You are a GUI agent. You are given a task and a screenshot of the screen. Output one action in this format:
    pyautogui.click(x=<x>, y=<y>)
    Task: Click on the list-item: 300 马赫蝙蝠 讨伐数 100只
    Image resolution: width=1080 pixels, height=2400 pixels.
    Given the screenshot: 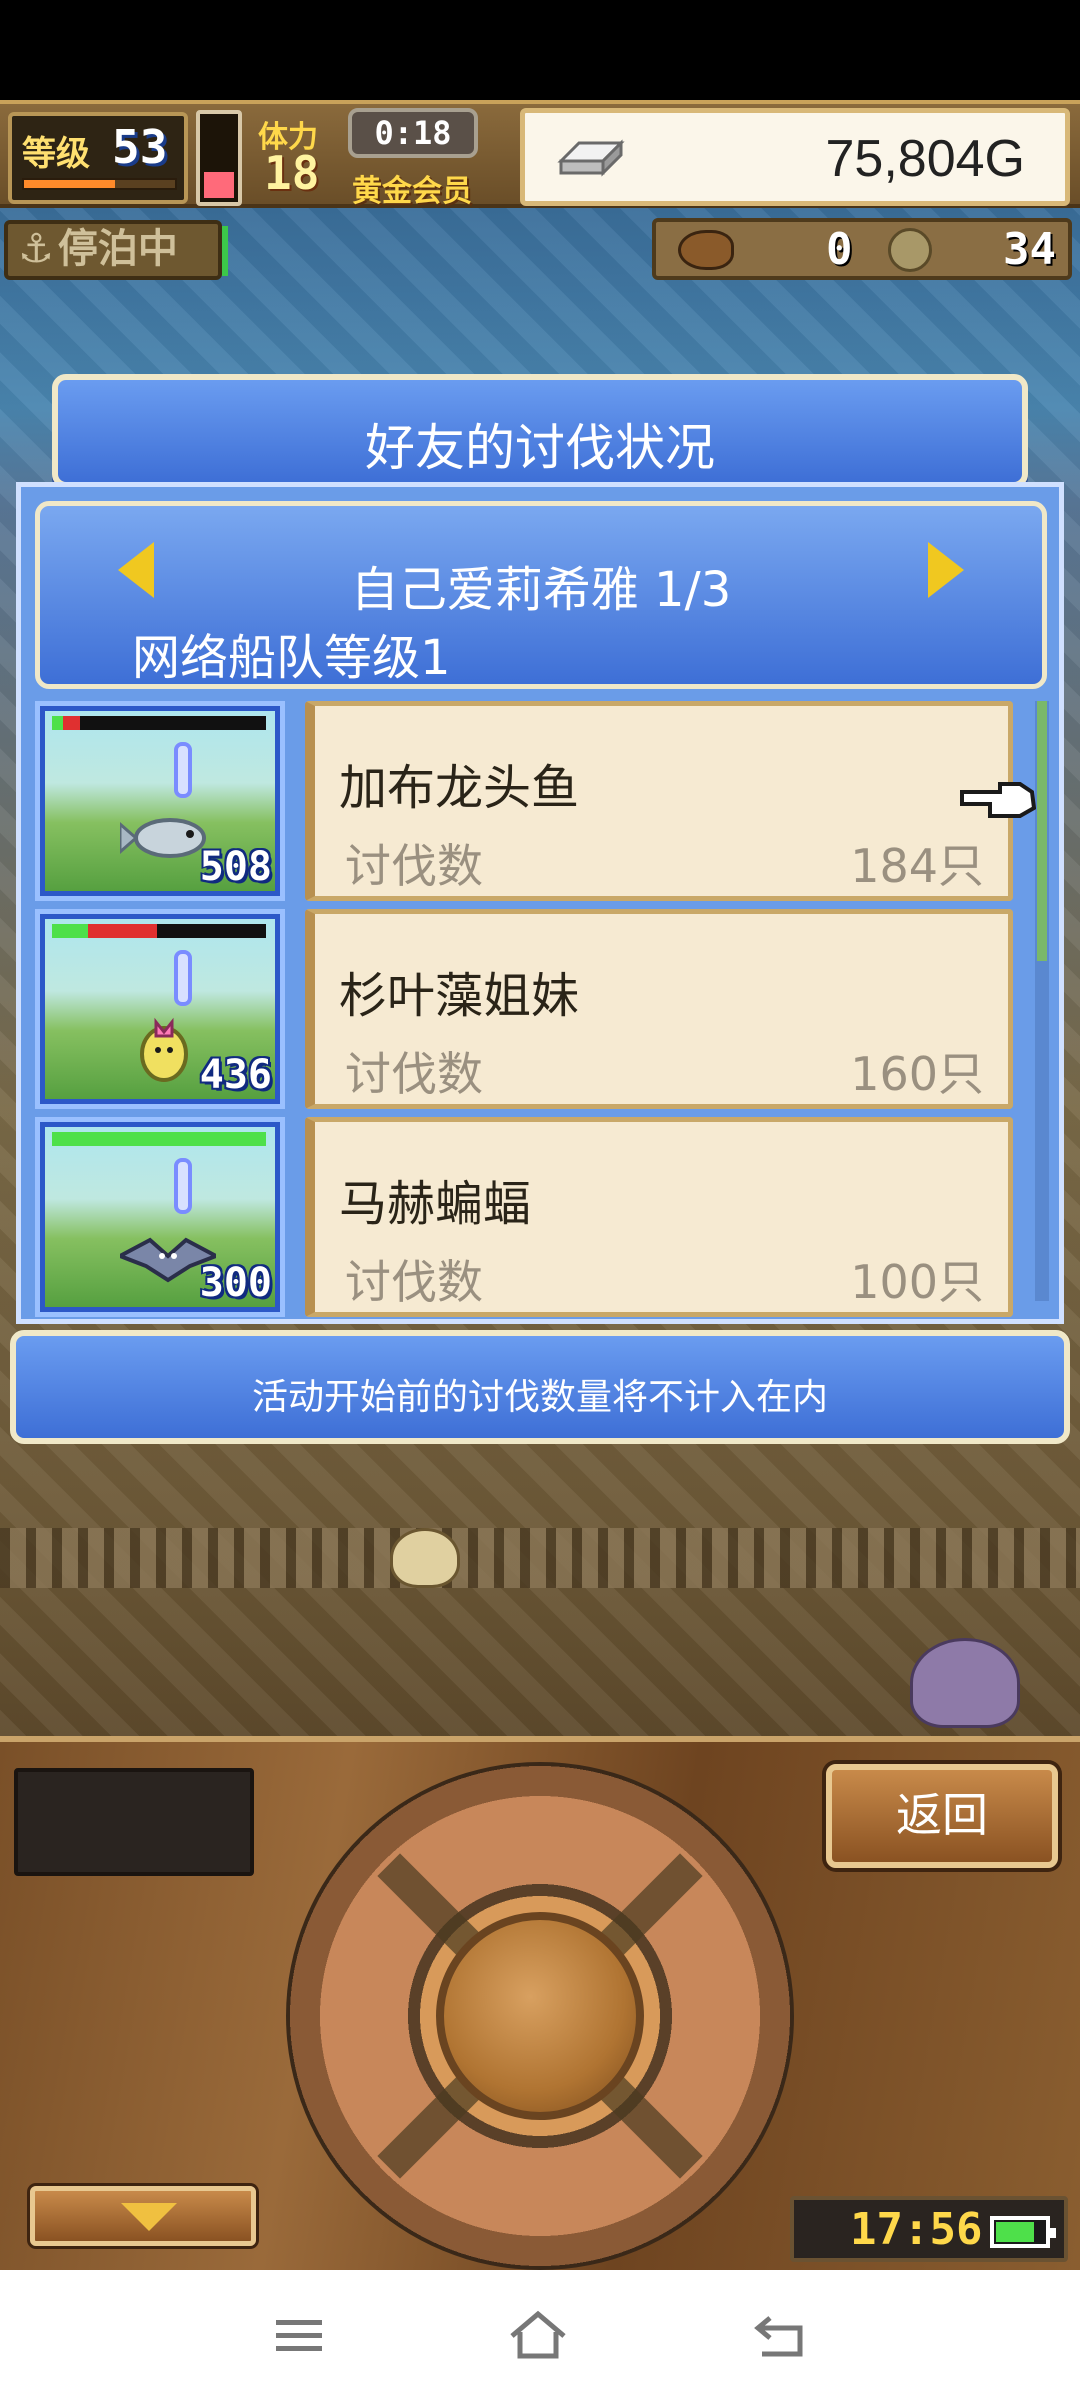 What is the action you would take?
    pyautogui.click(x=541, y=1217)
    